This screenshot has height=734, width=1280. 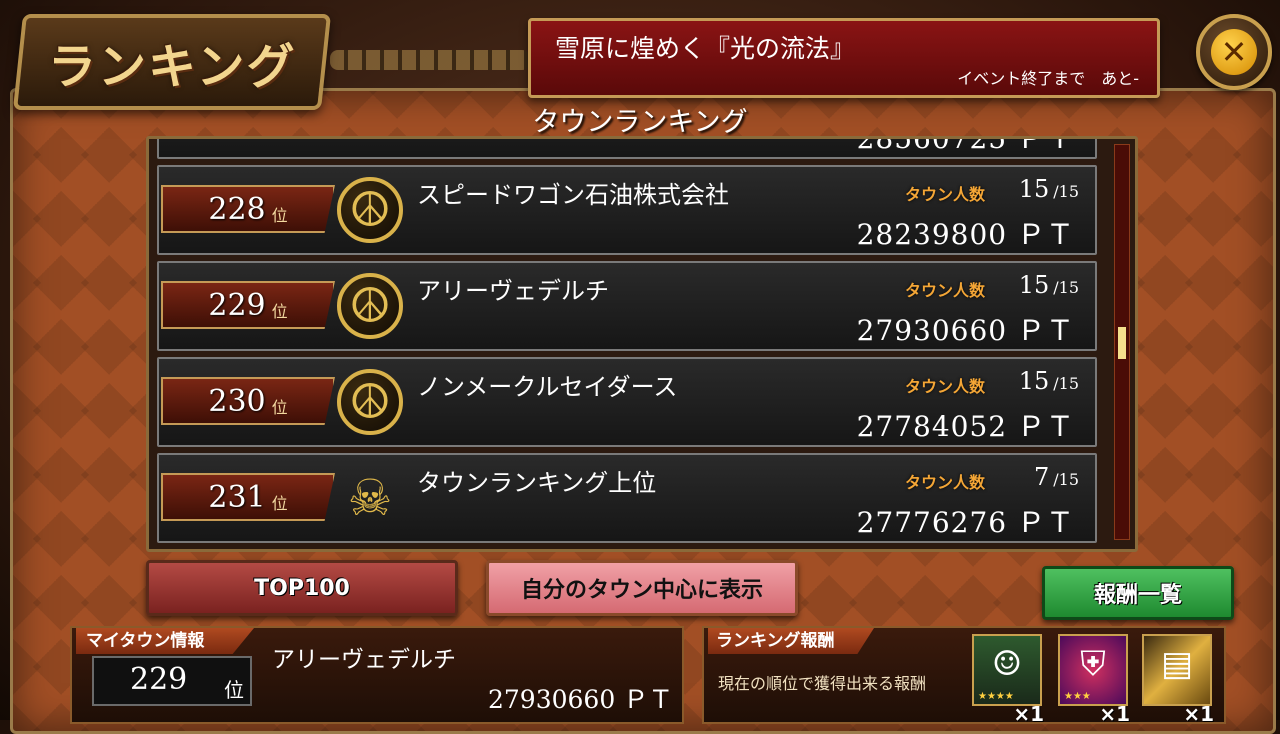 I want to click on reward-item-shield: ⛨ ★★★ ×1, so click(x=1094, y=680).